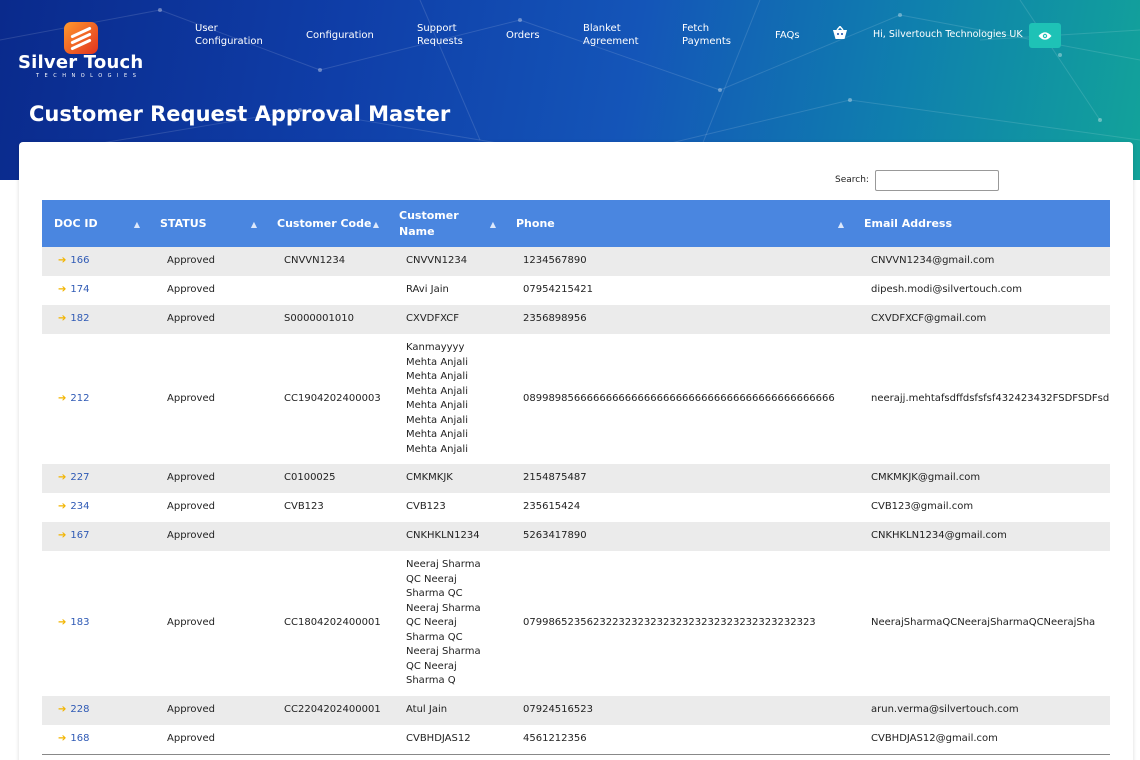 The width and height of the screenshot is (1140, 760). What do you see at coordinates (183, 223) in the screenshot?
I see `column-header-label: STATUS` at bounding box center [183, 223].